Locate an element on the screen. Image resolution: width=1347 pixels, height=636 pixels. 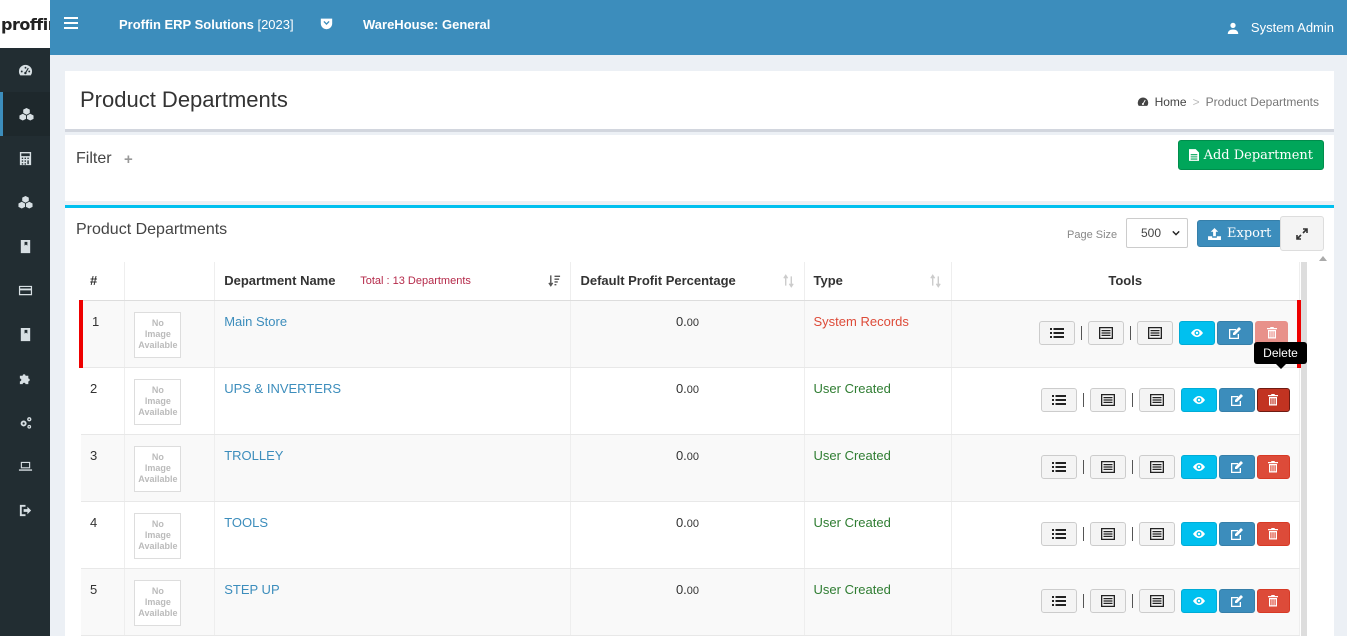
add-department-button: Add Department is located at coordinates (1250, 155).